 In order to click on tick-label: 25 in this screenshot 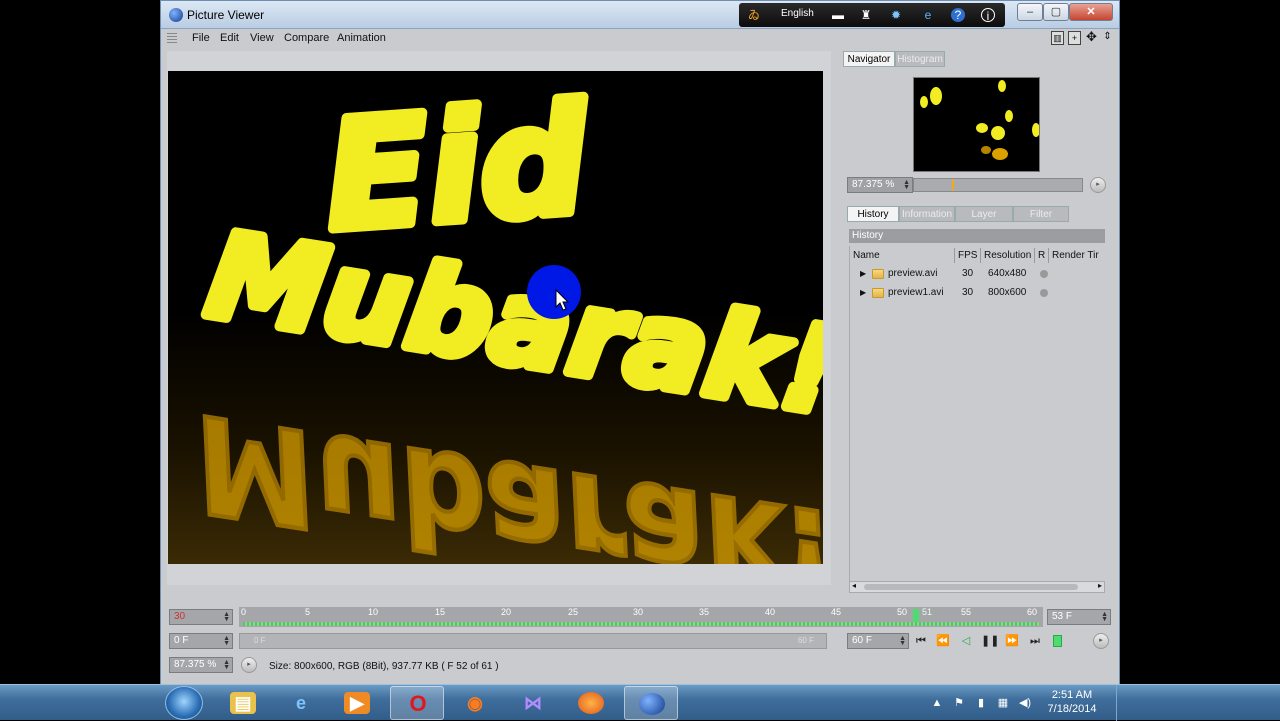, I will do `click(573, 612)`.